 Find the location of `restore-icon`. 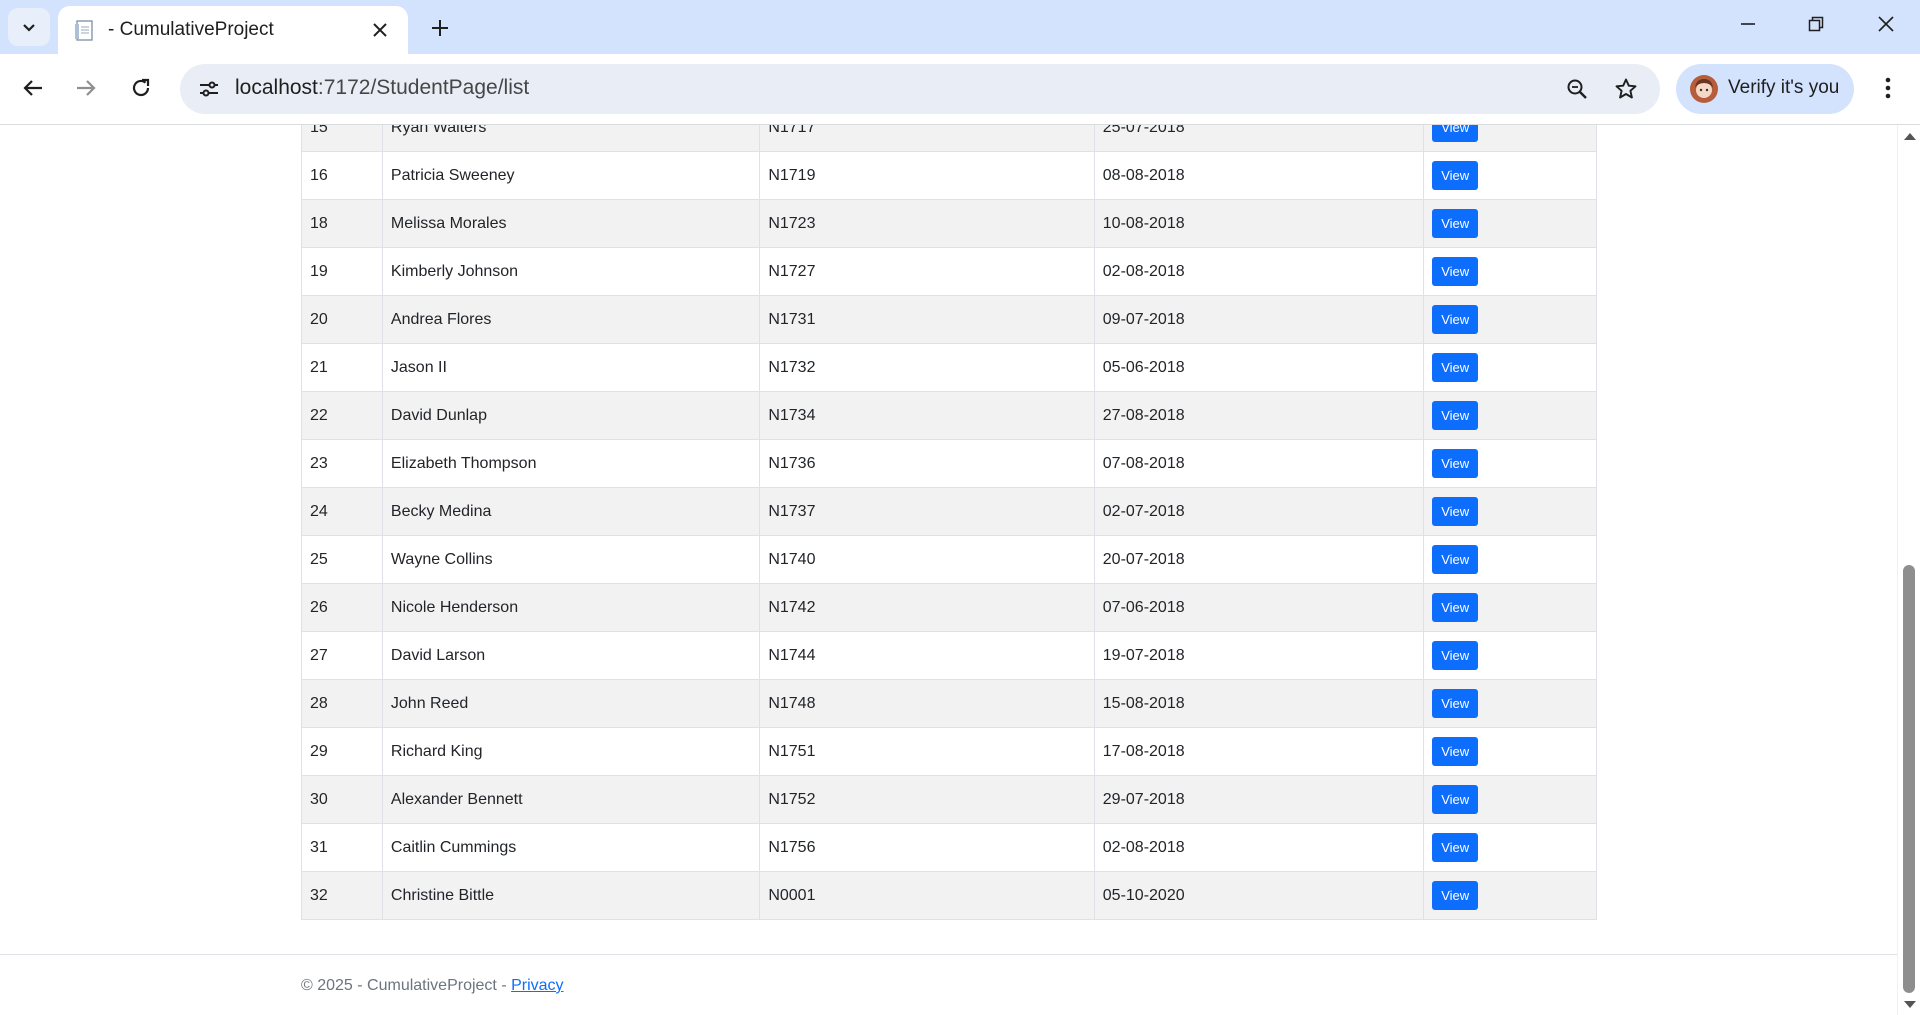

restore-icon is located at coordinates (1816, 24).